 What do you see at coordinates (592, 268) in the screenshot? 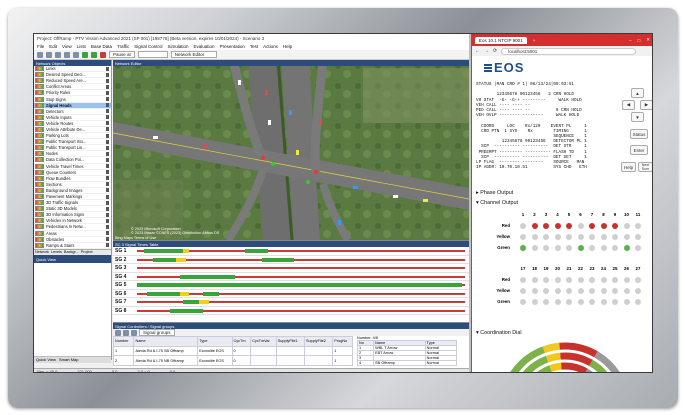
I see `channel-number: 23` at bounding box center [592, 268].